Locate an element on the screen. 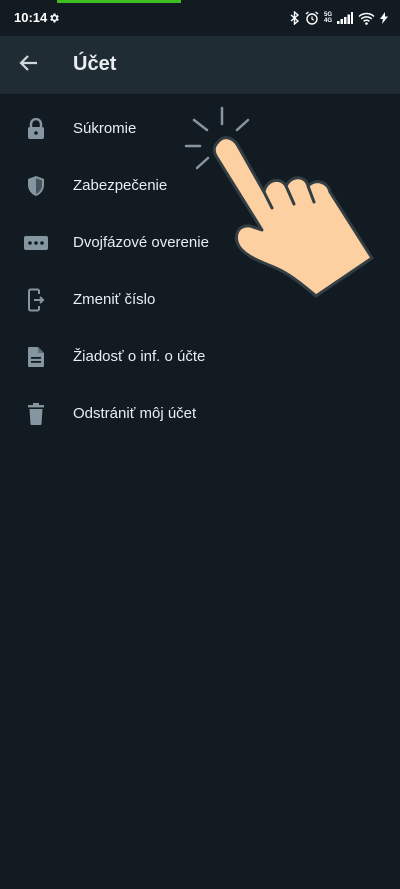 Image resolution: width=400 pixels, height=889 pixels. status-icons: 5G 4G is located at coordinates (339, 18).